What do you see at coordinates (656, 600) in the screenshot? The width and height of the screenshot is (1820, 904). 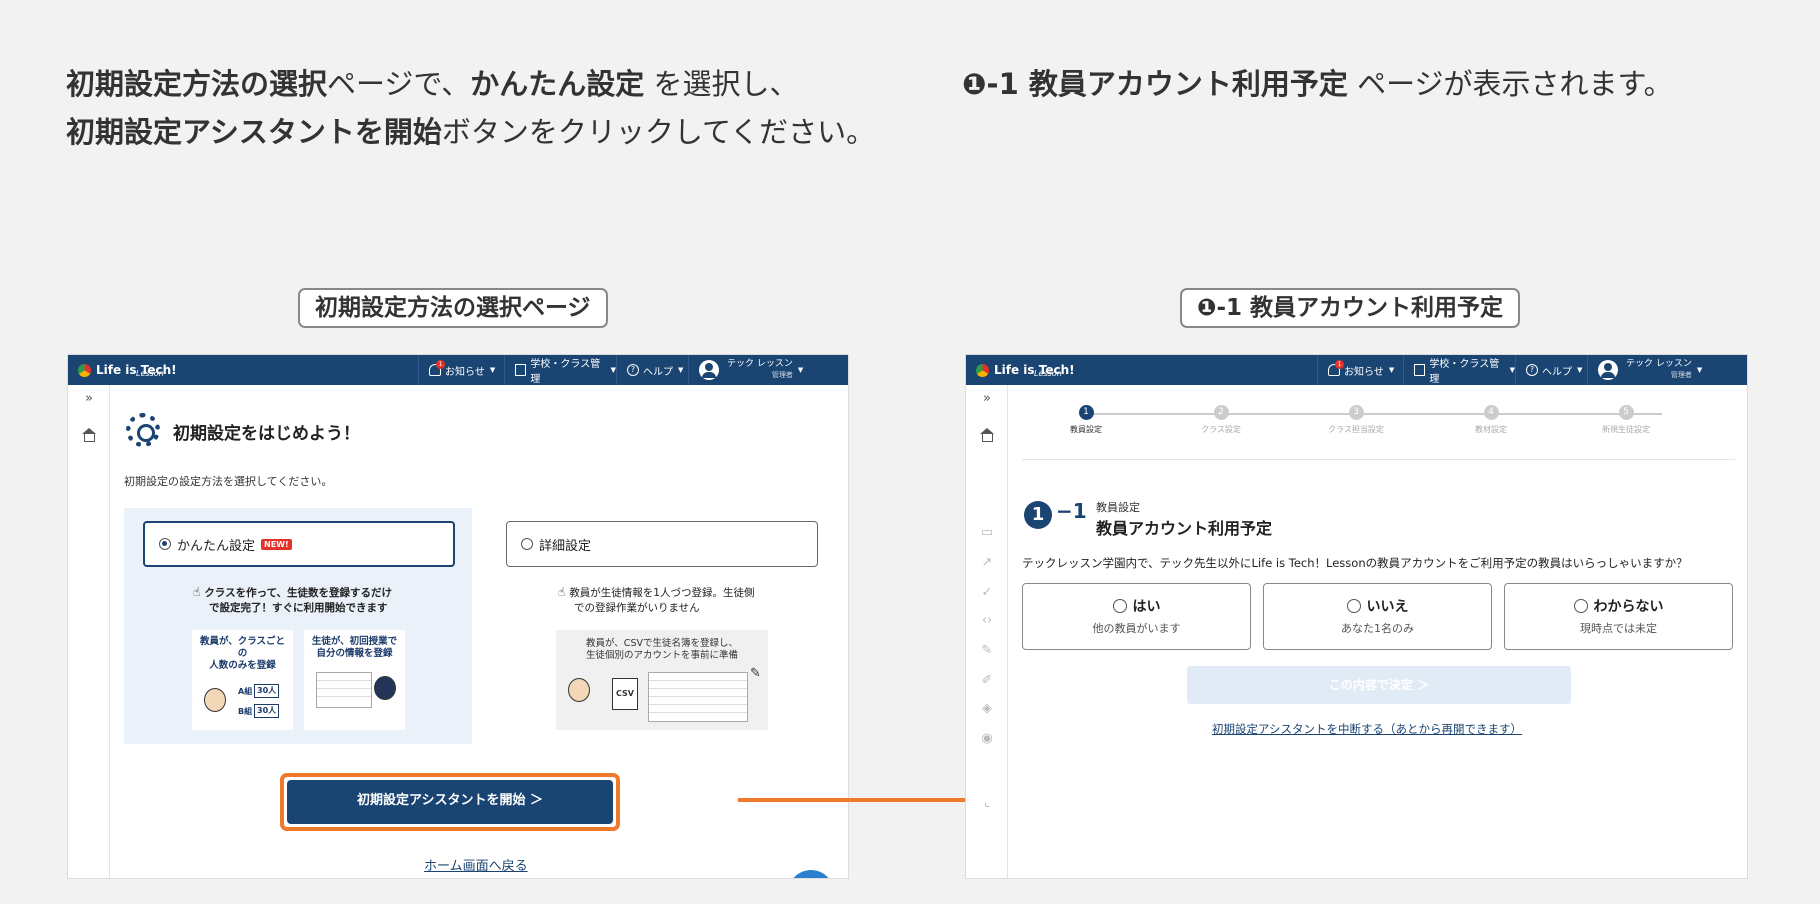 I see `detail-description: ☝ 教員が生徒情報を1人づつ登録。生徒側 での登録作業がいりません` at bounding box center [656, 600].